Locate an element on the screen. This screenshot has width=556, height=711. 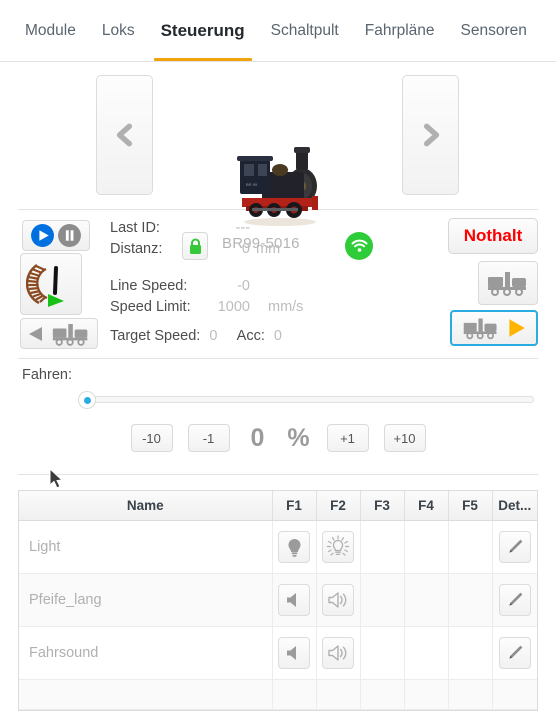
header-name: Name is located at coordinates (146, 506).